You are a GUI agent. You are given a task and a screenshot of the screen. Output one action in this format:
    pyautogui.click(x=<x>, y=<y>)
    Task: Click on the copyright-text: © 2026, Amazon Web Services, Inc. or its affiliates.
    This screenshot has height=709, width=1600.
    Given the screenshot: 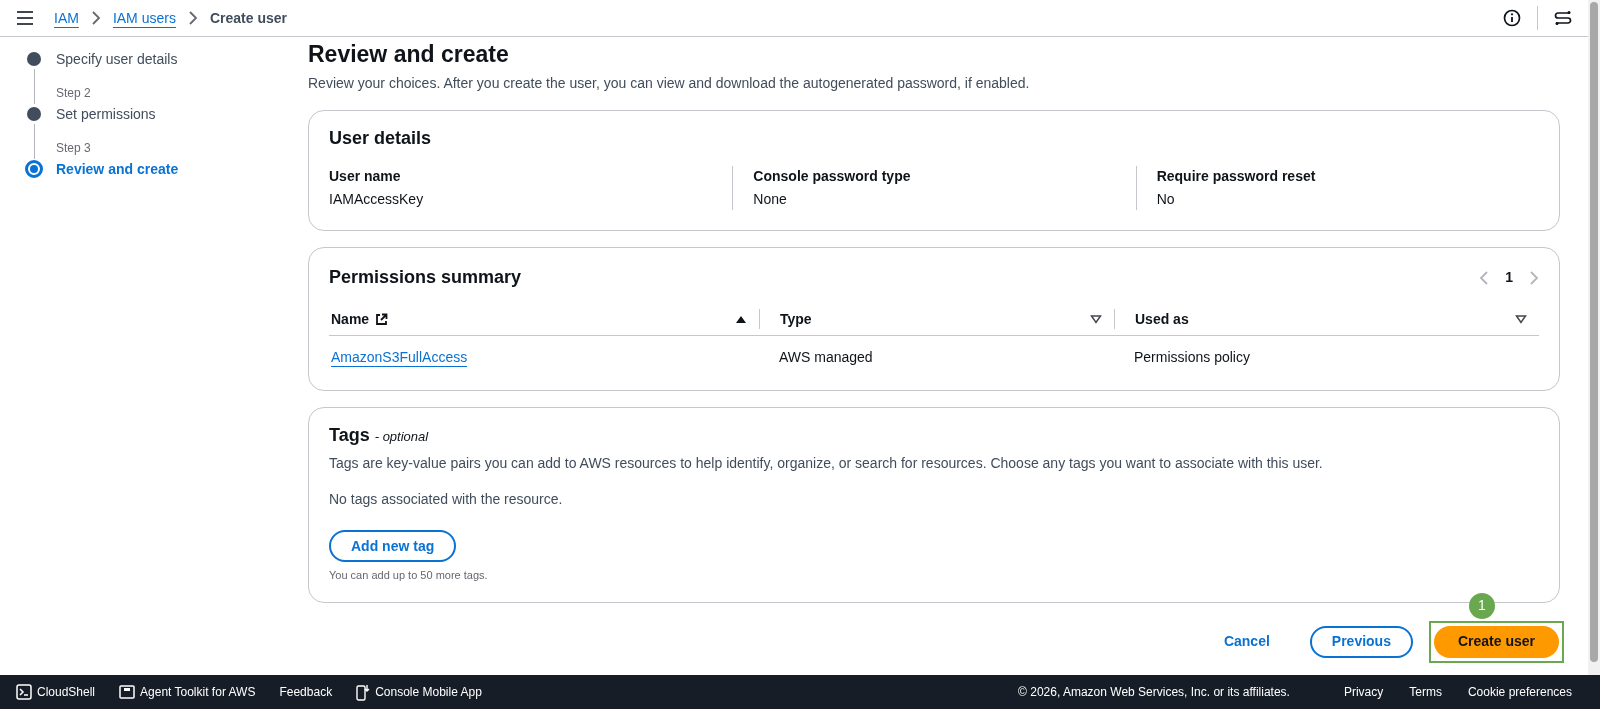 What is the action you would take?
    pyautogui.click(x=1154, y=692)
    